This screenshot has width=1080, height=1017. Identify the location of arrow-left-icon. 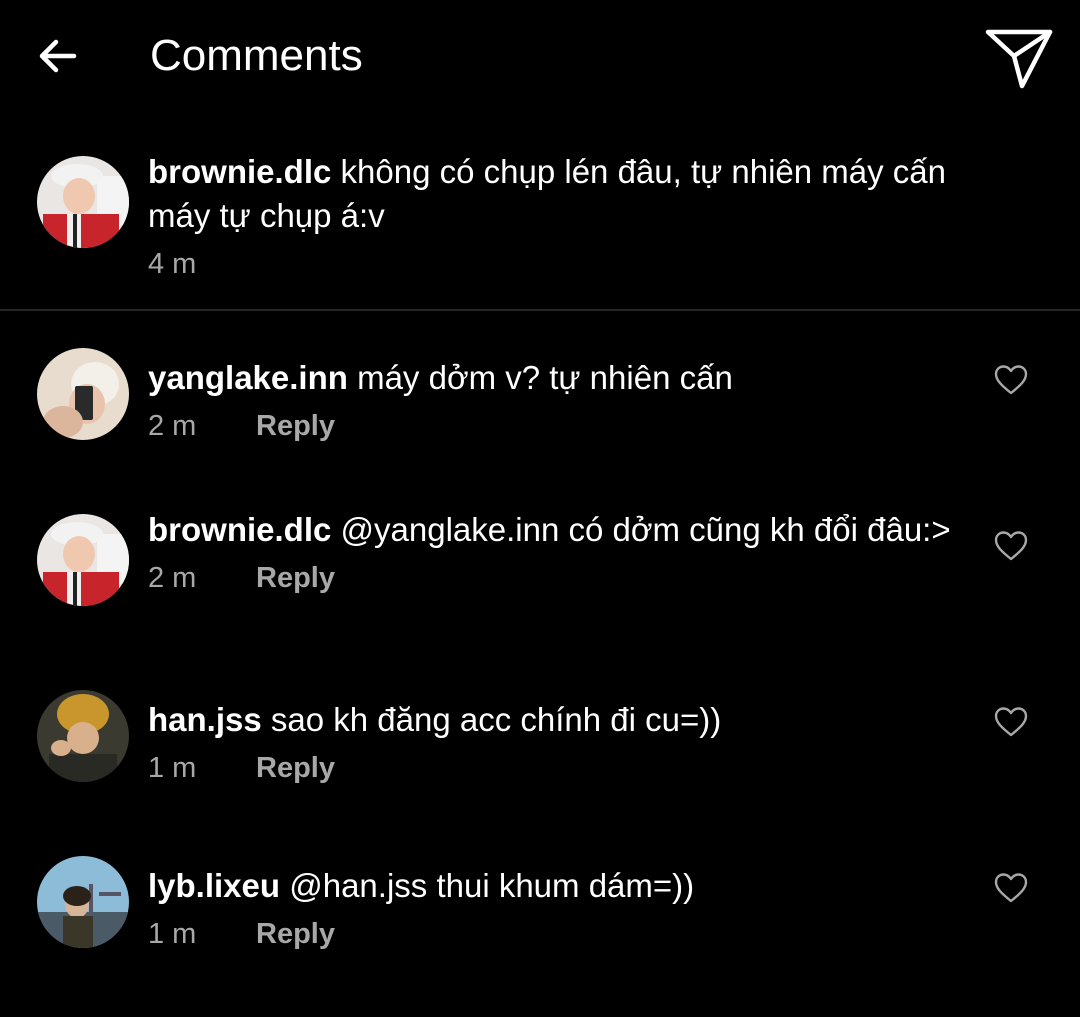
(58, 56).